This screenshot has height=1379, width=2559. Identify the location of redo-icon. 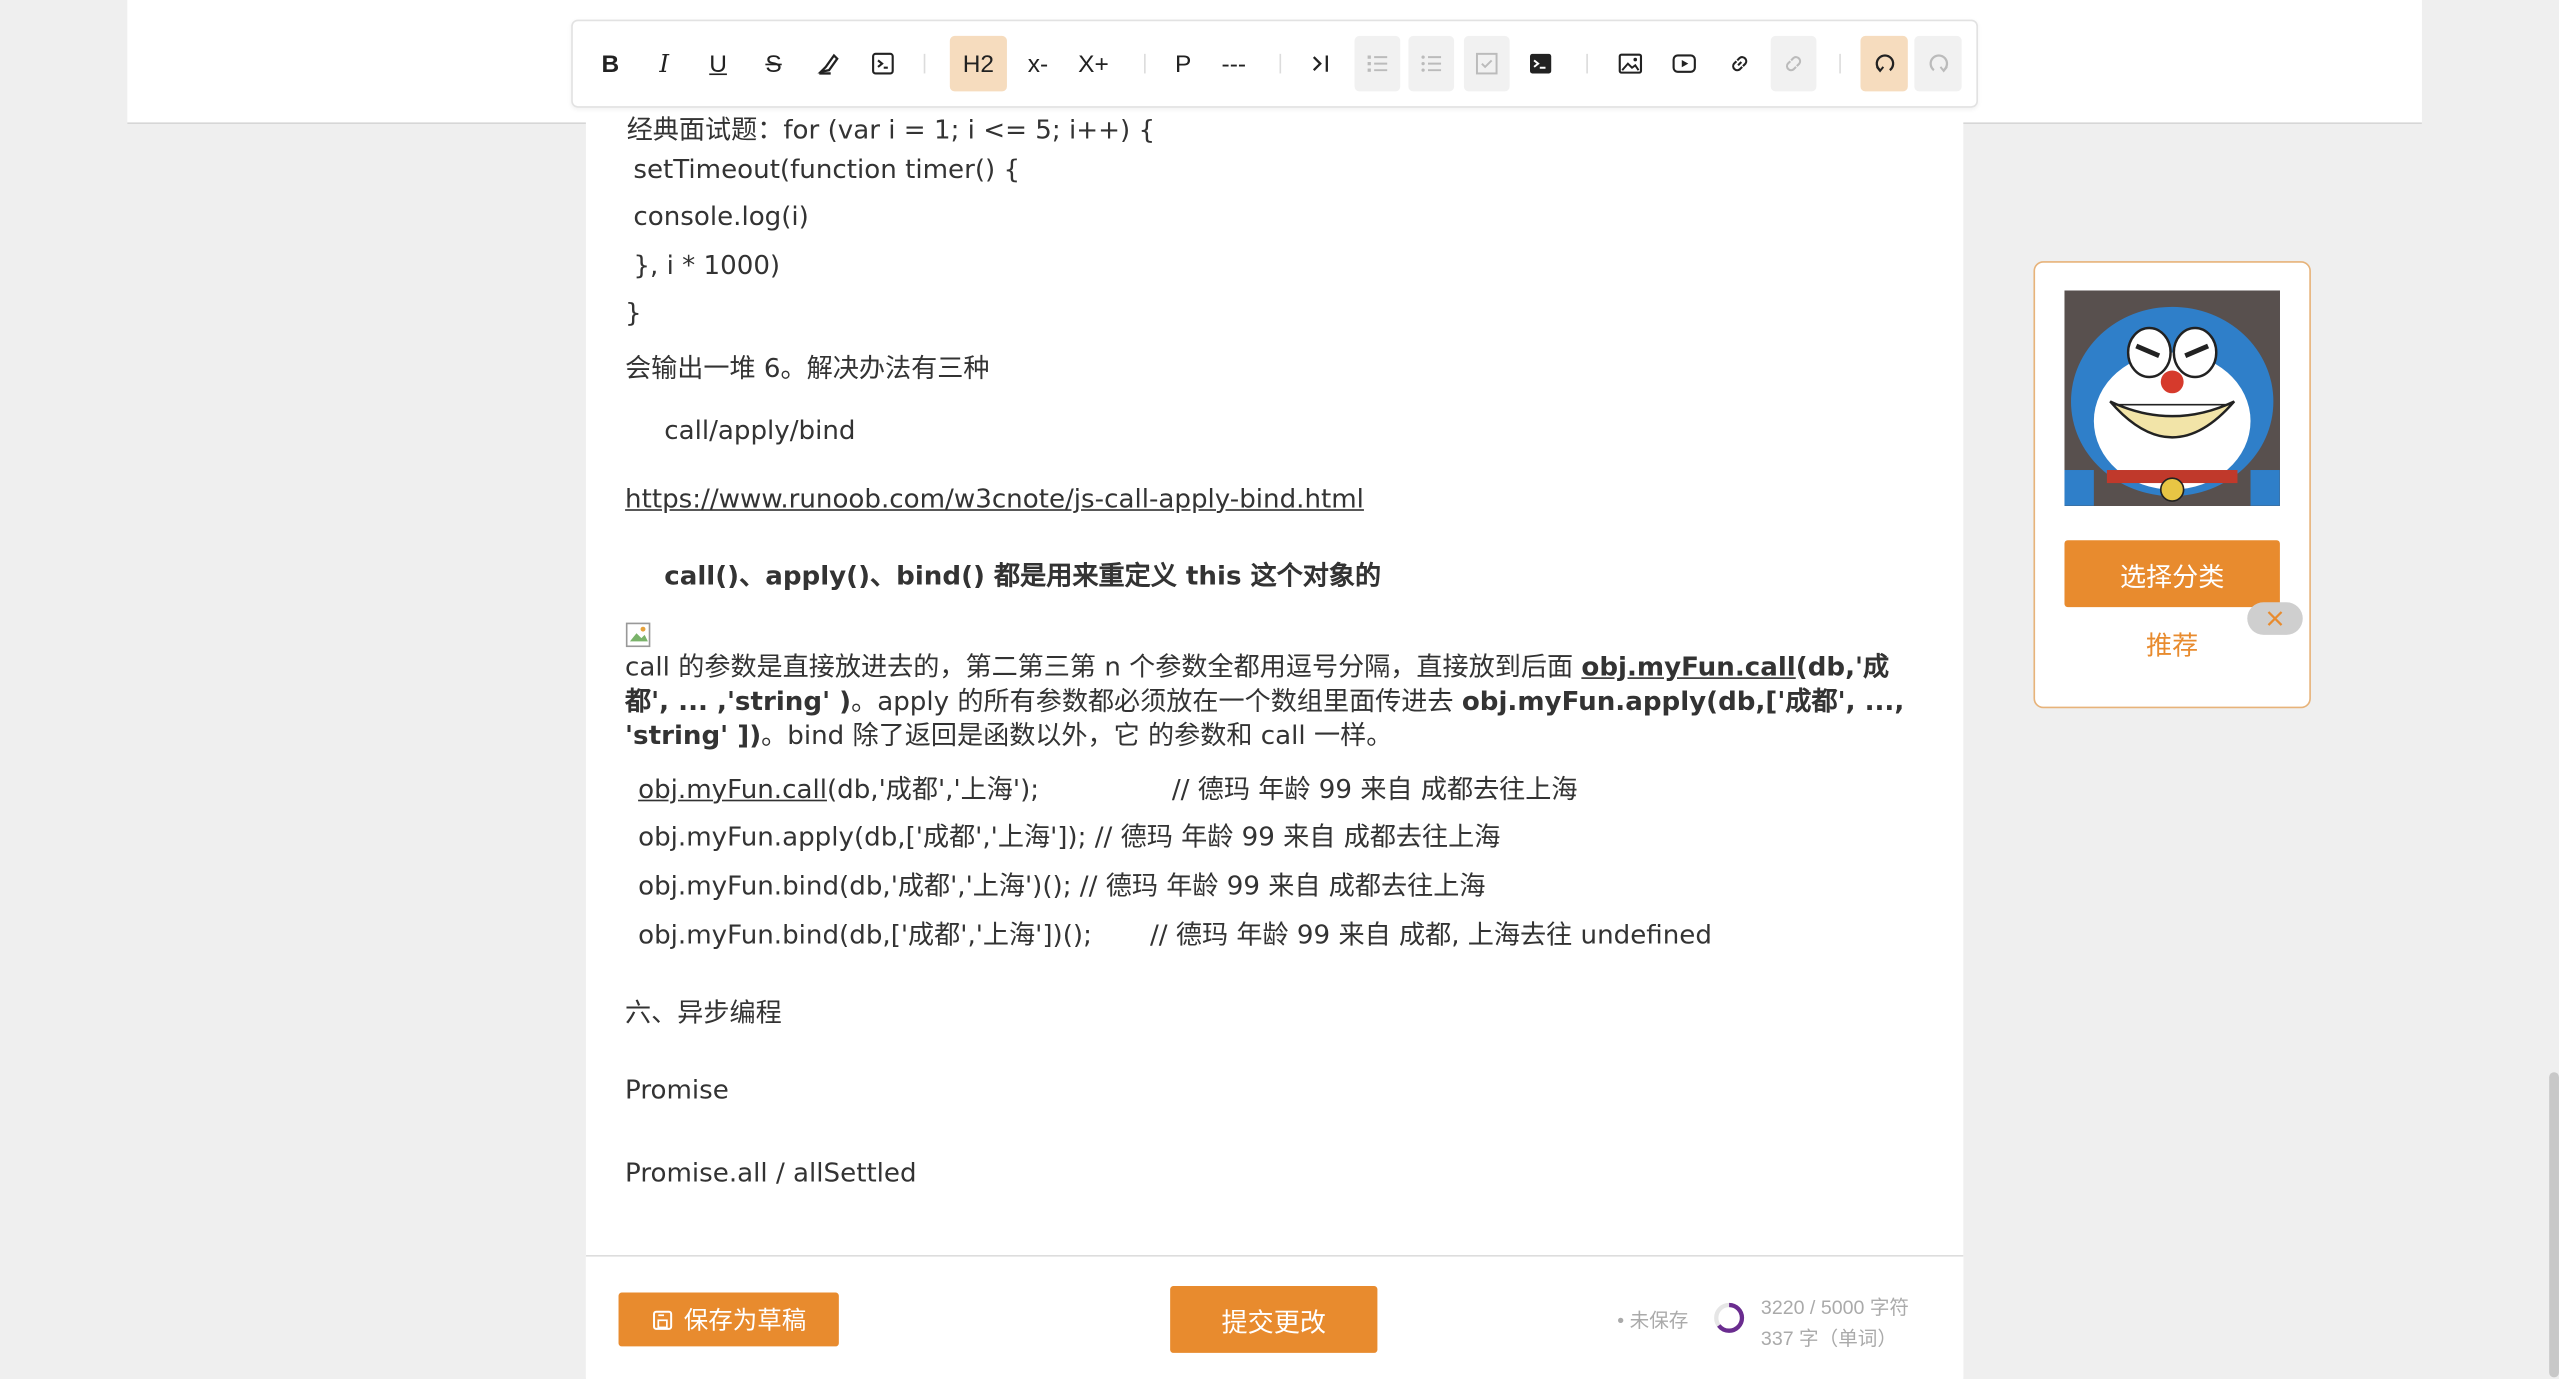
(1938, 63).